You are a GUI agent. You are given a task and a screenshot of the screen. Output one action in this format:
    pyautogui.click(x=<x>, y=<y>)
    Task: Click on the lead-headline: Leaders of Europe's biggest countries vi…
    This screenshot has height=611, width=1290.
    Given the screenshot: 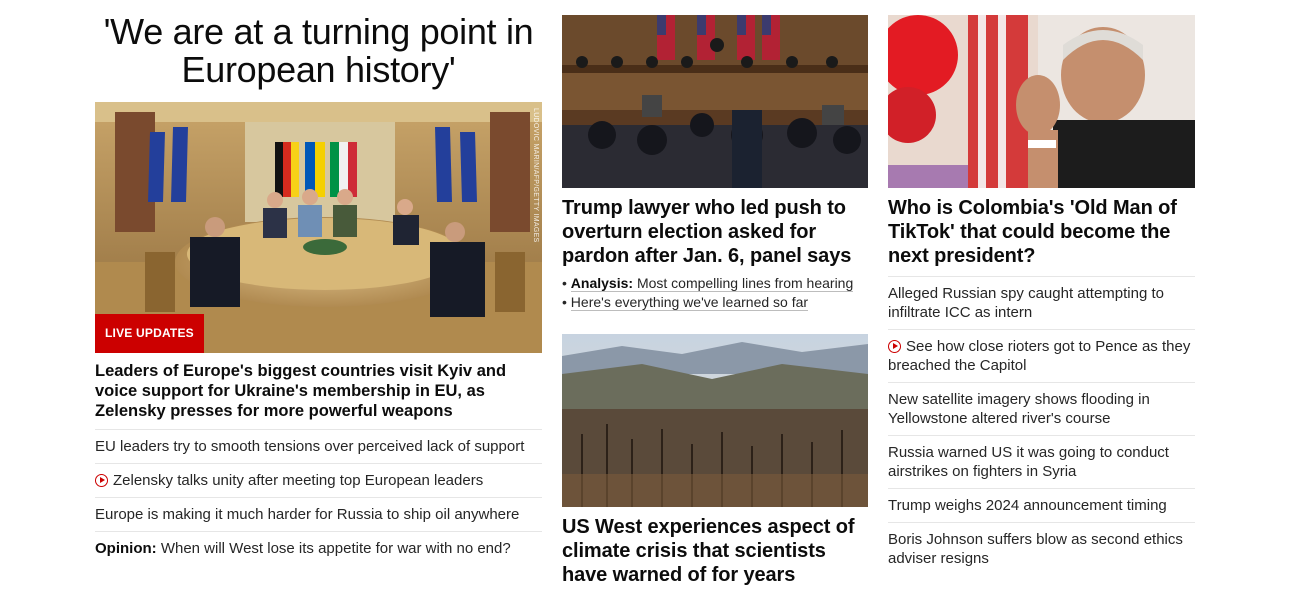 What is the action you would take?
    pyautogui.click(x=318, y=391)
    